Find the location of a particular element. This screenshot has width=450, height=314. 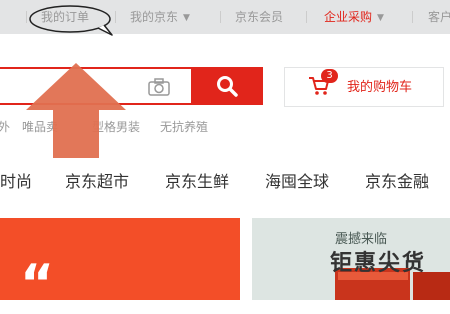

enterprise-purchase-menu: 企业采购 ▼ is located at coordinates (354, 17).